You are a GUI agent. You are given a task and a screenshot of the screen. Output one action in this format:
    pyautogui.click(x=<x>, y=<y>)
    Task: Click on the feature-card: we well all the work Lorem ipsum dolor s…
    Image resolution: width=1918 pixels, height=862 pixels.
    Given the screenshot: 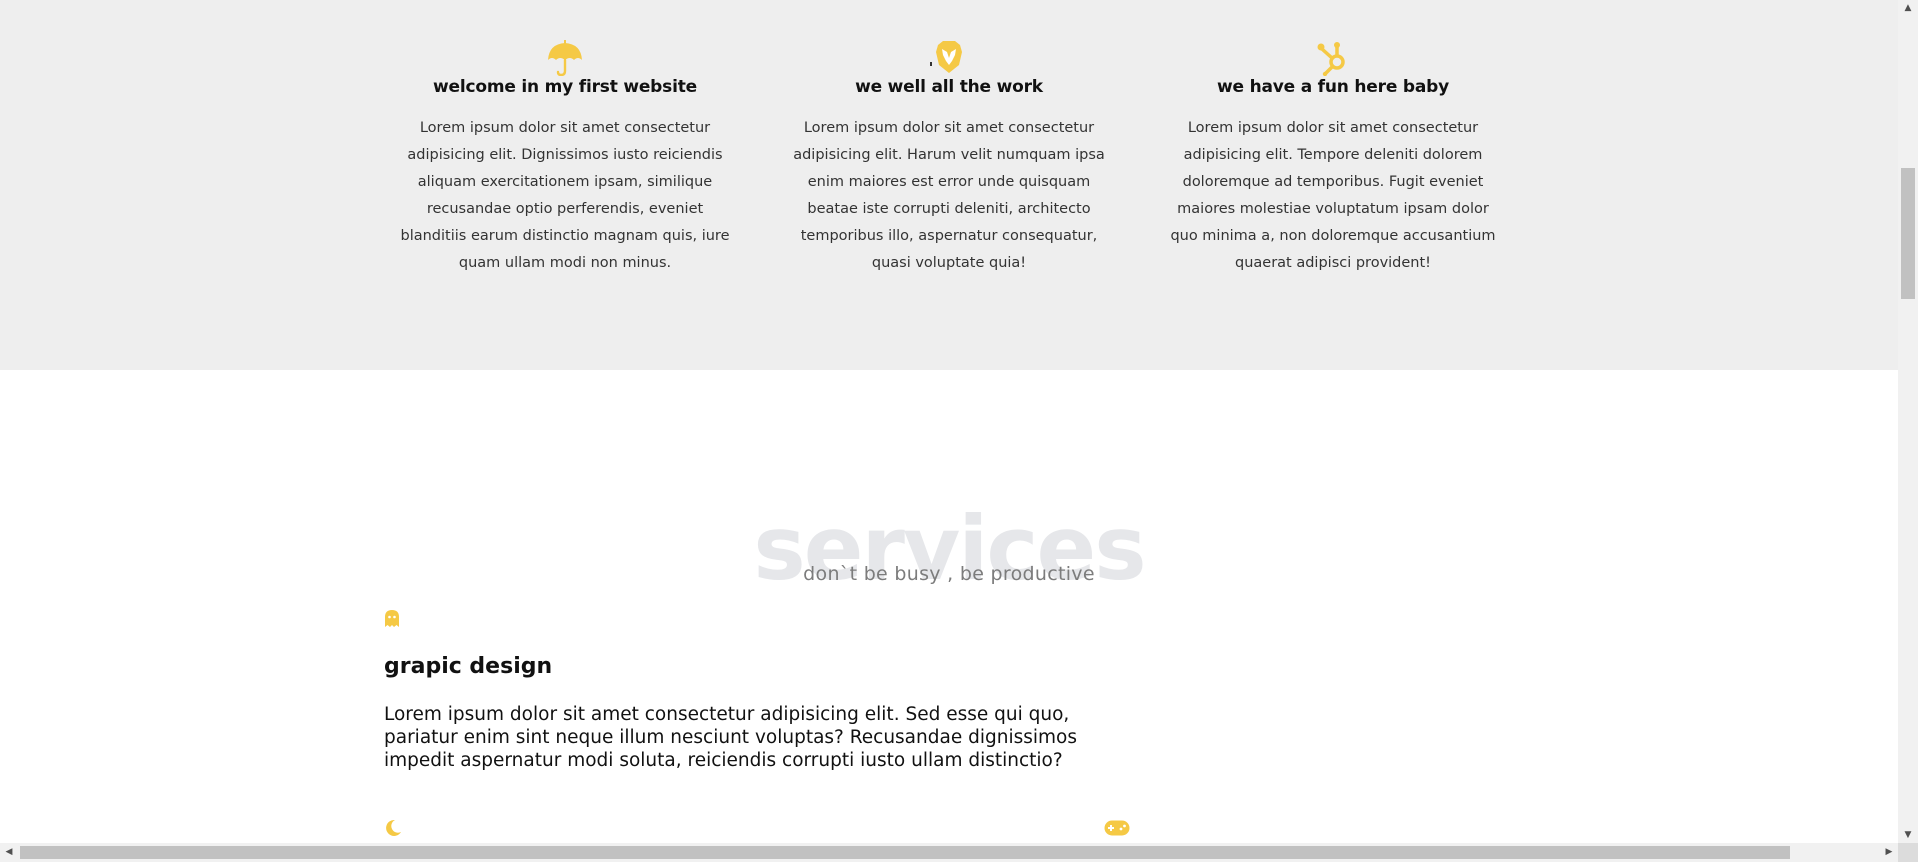 What is the action you would take?
    pyautogui.click(x=949, y=157)
    